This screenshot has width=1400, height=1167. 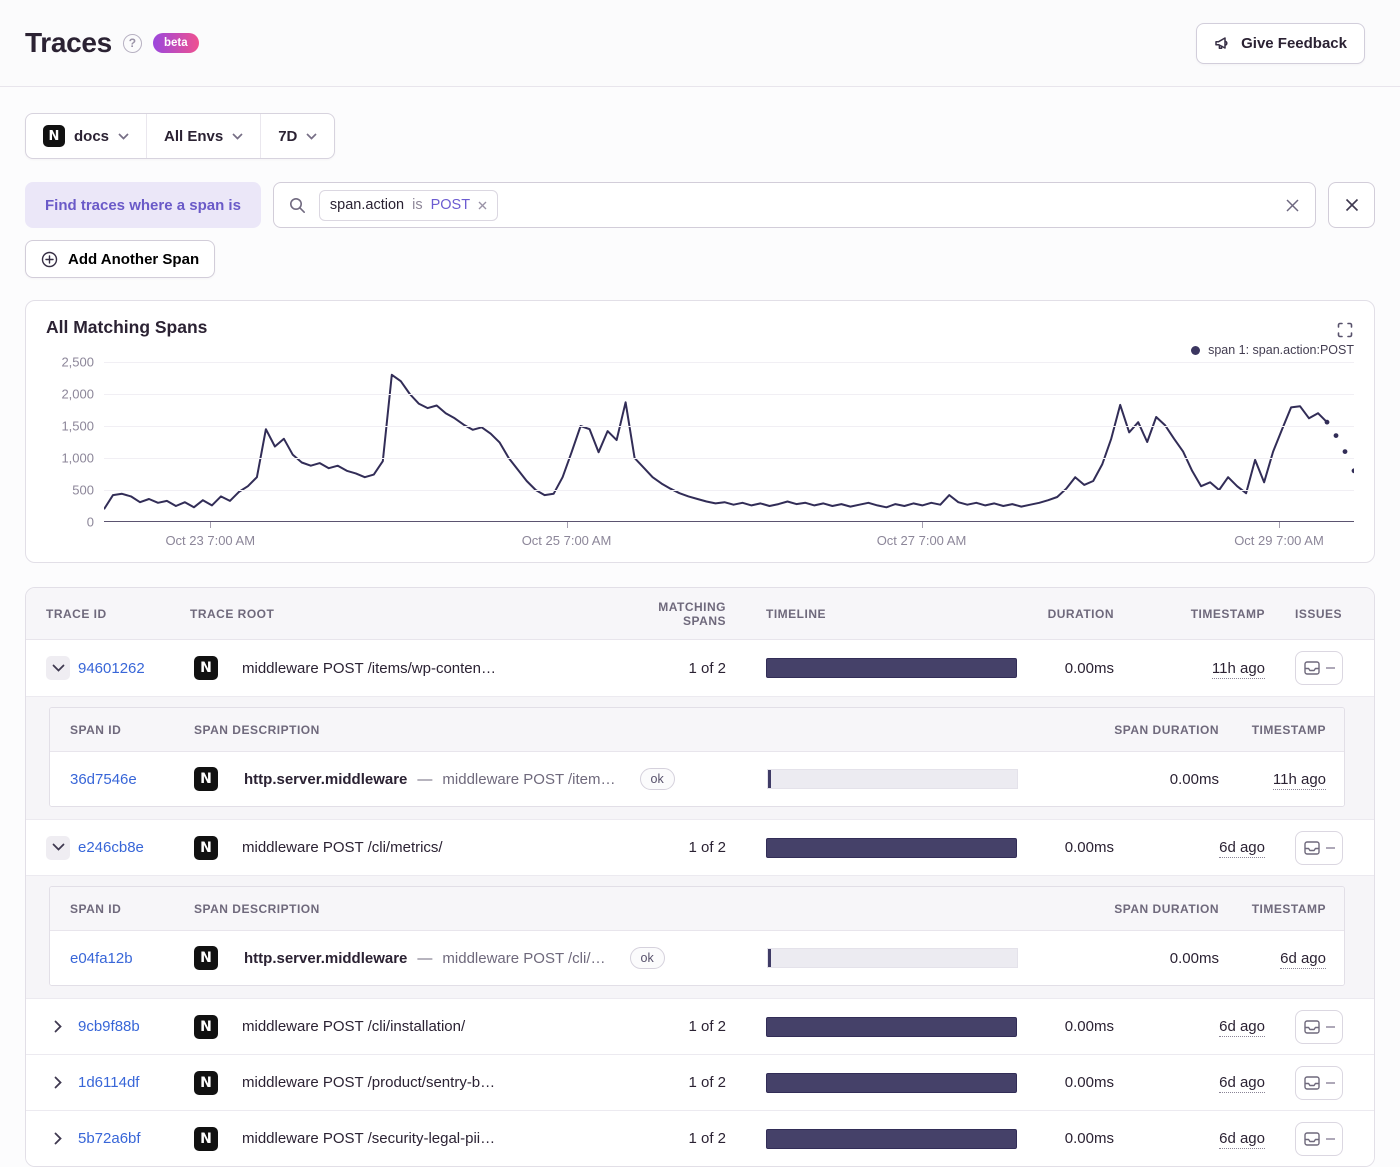 What do you see at coordinates (211, 525) in the screenshot?
I see `x-axis-tick` at bounding box center [211, 525].